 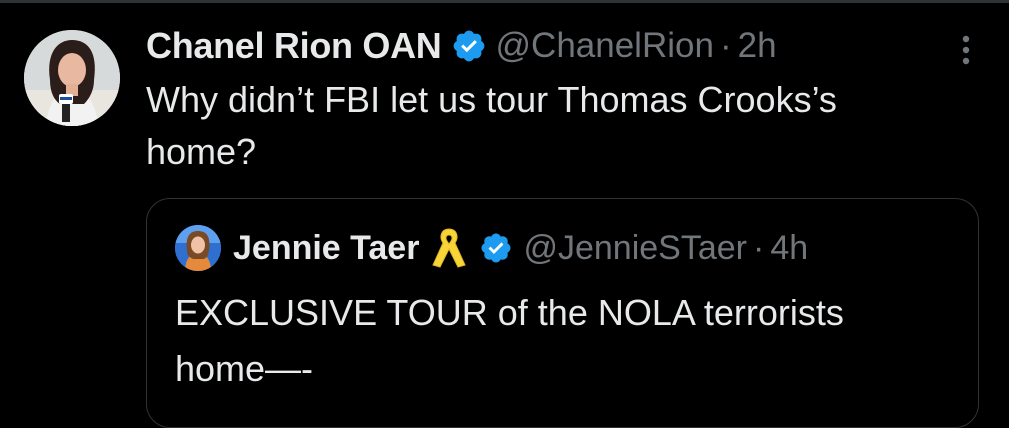 I want to click on quoted-tweet-header: Jennie Taer @JennieSTaer · 4h, so click(x=491, y=248).